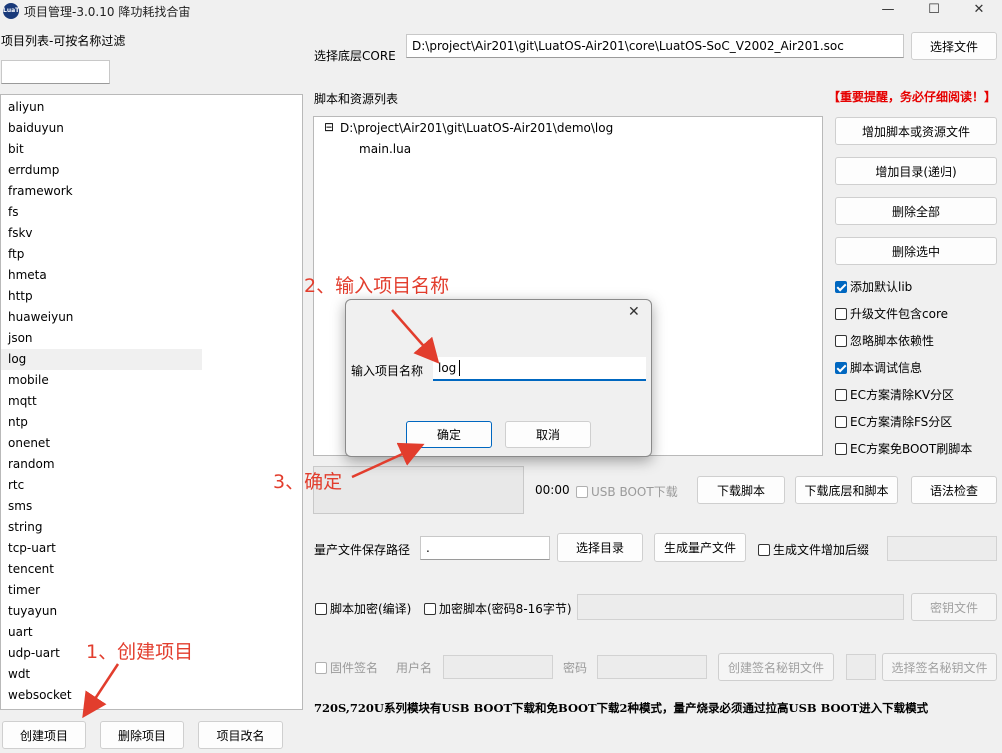 Image resolution: width=1002 pixels, height=753 pixels. I want to click on maximize-icon: ☐, so click(934, 11).